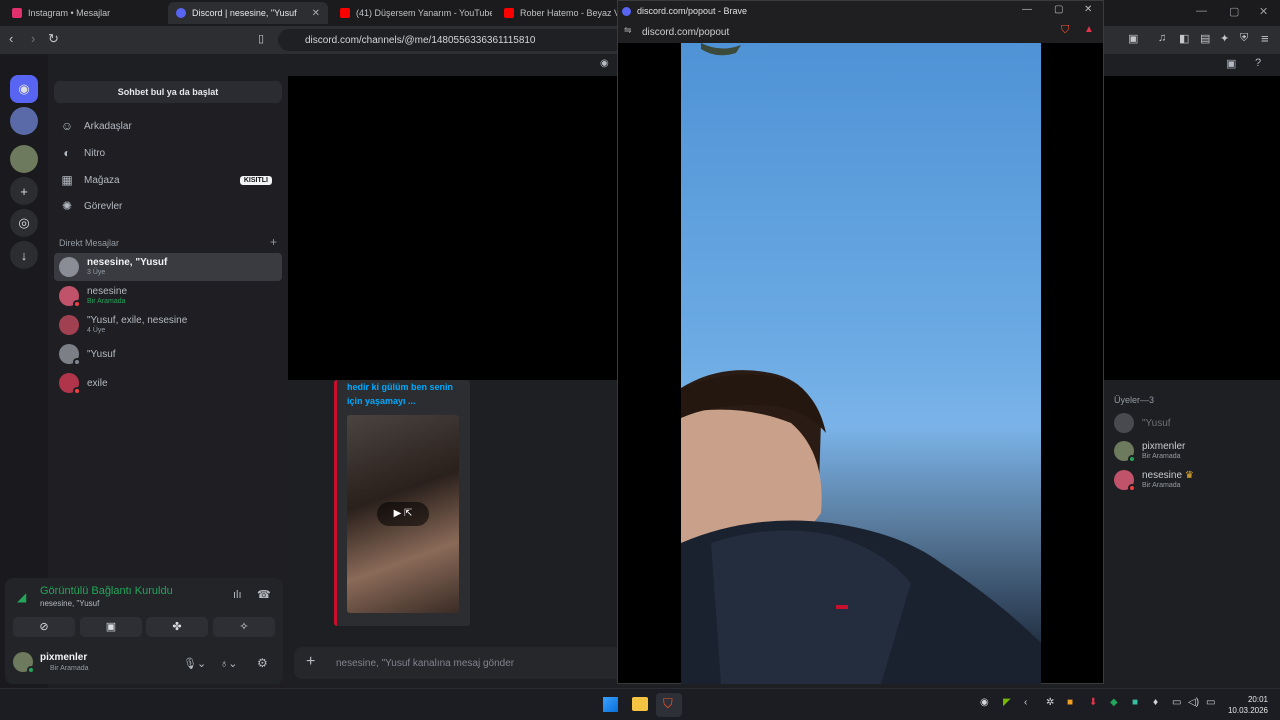 The image size is (1280, 720). What do you see at coordinates (64, 657) in the screenshot?
I see `user-name: pixmenler` at bounding box center [64, 657].